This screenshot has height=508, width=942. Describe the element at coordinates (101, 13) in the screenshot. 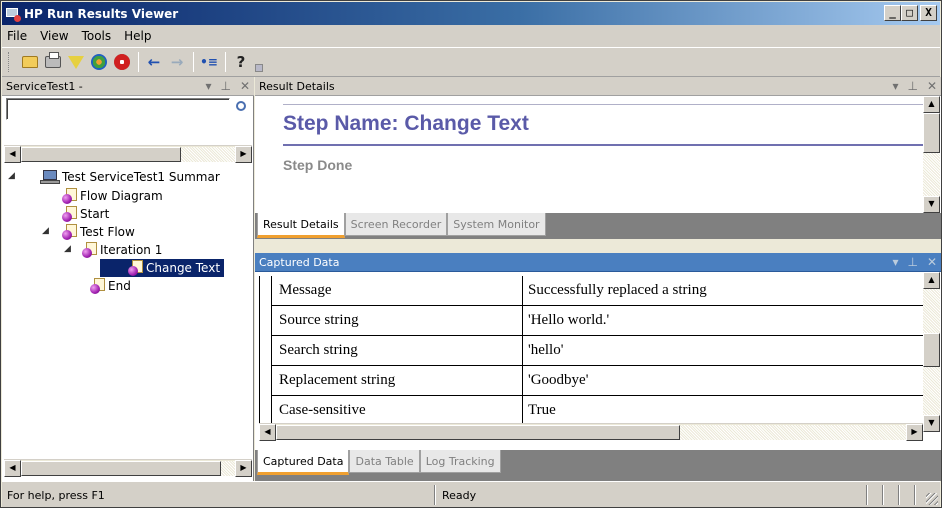

I see `window-title: HP Run Results Viewer` at that location.